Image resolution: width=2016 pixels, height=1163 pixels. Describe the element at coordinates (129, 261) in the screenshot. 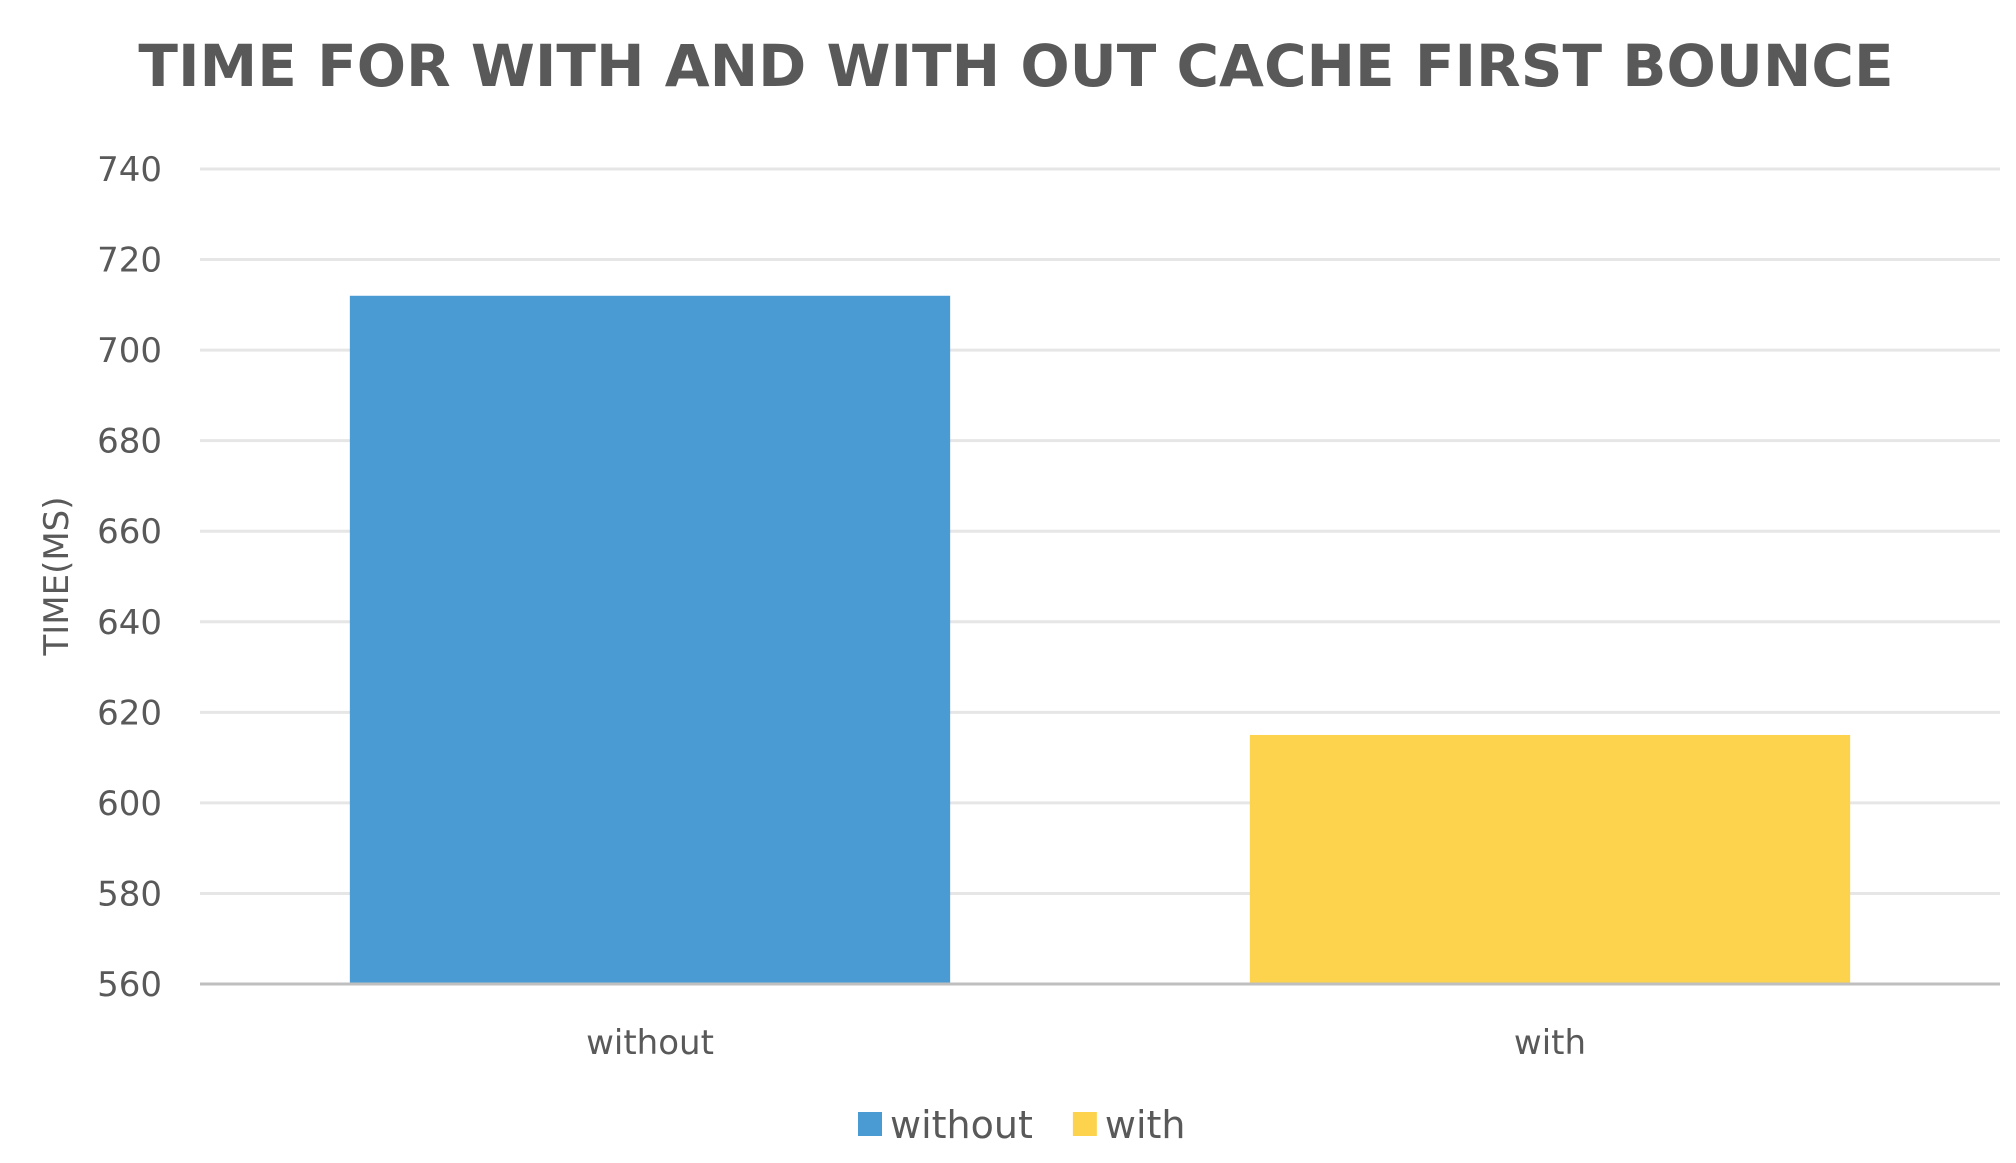

I see `y-tick-label: 720` at that location.